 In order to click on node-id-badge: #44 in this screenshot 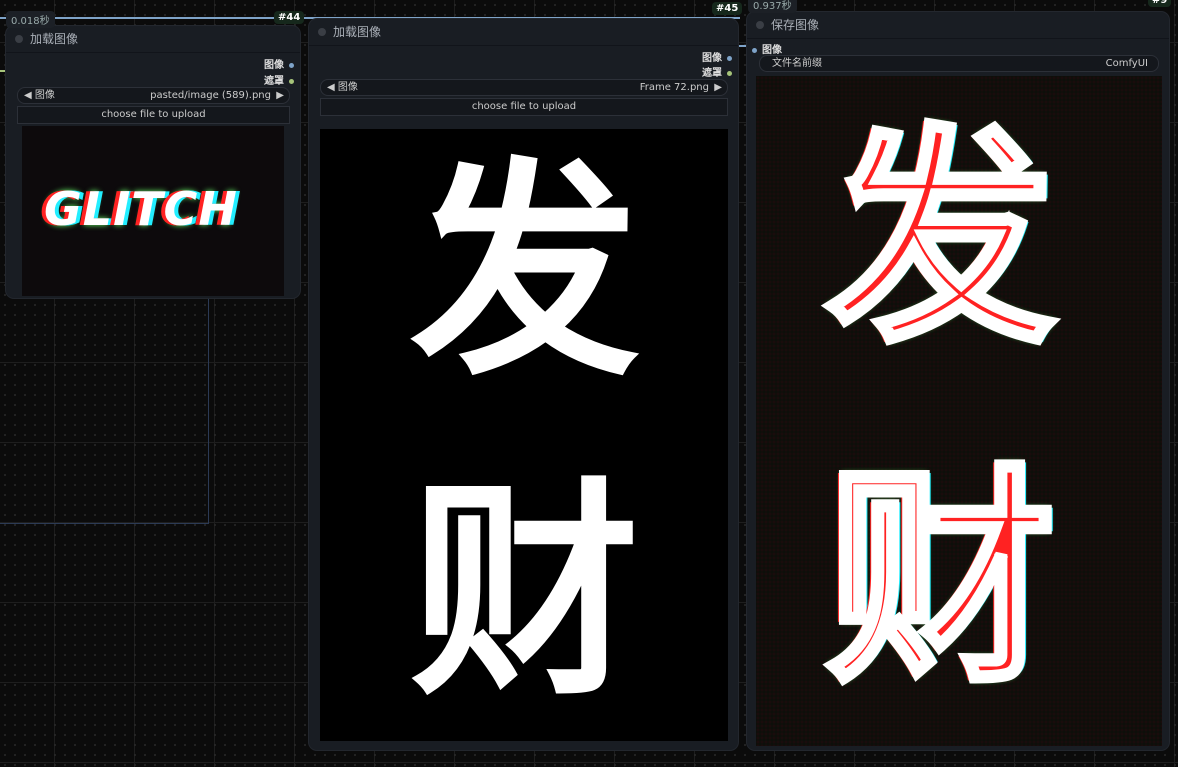, I will do `click(289, 17)`.